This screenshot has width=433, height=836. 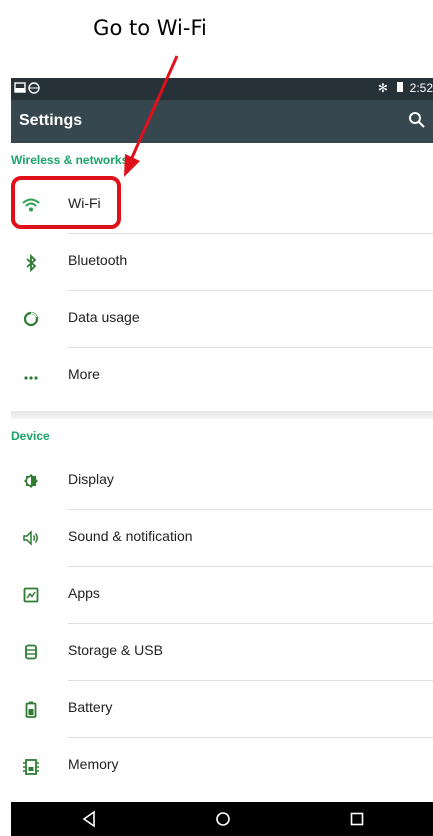 What do you see at coordinates (98, 260) in the screenshot?
I see `settings-item-label: Bluetooth` at bounding box center [98, 260].